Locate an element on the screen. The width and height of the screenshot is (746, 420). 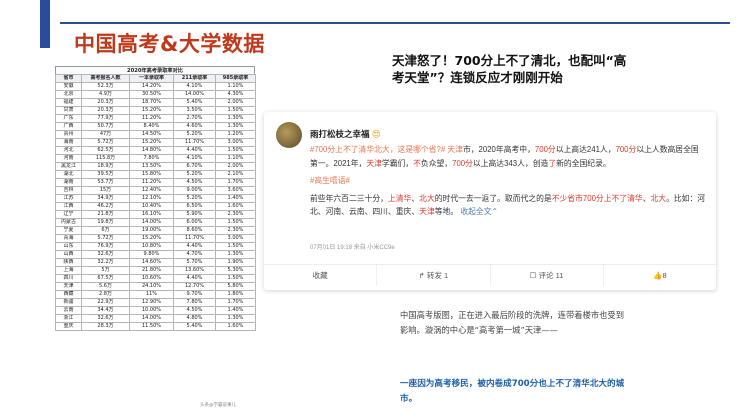
comment-icon: ☐ is located at coordinates (534, 275).